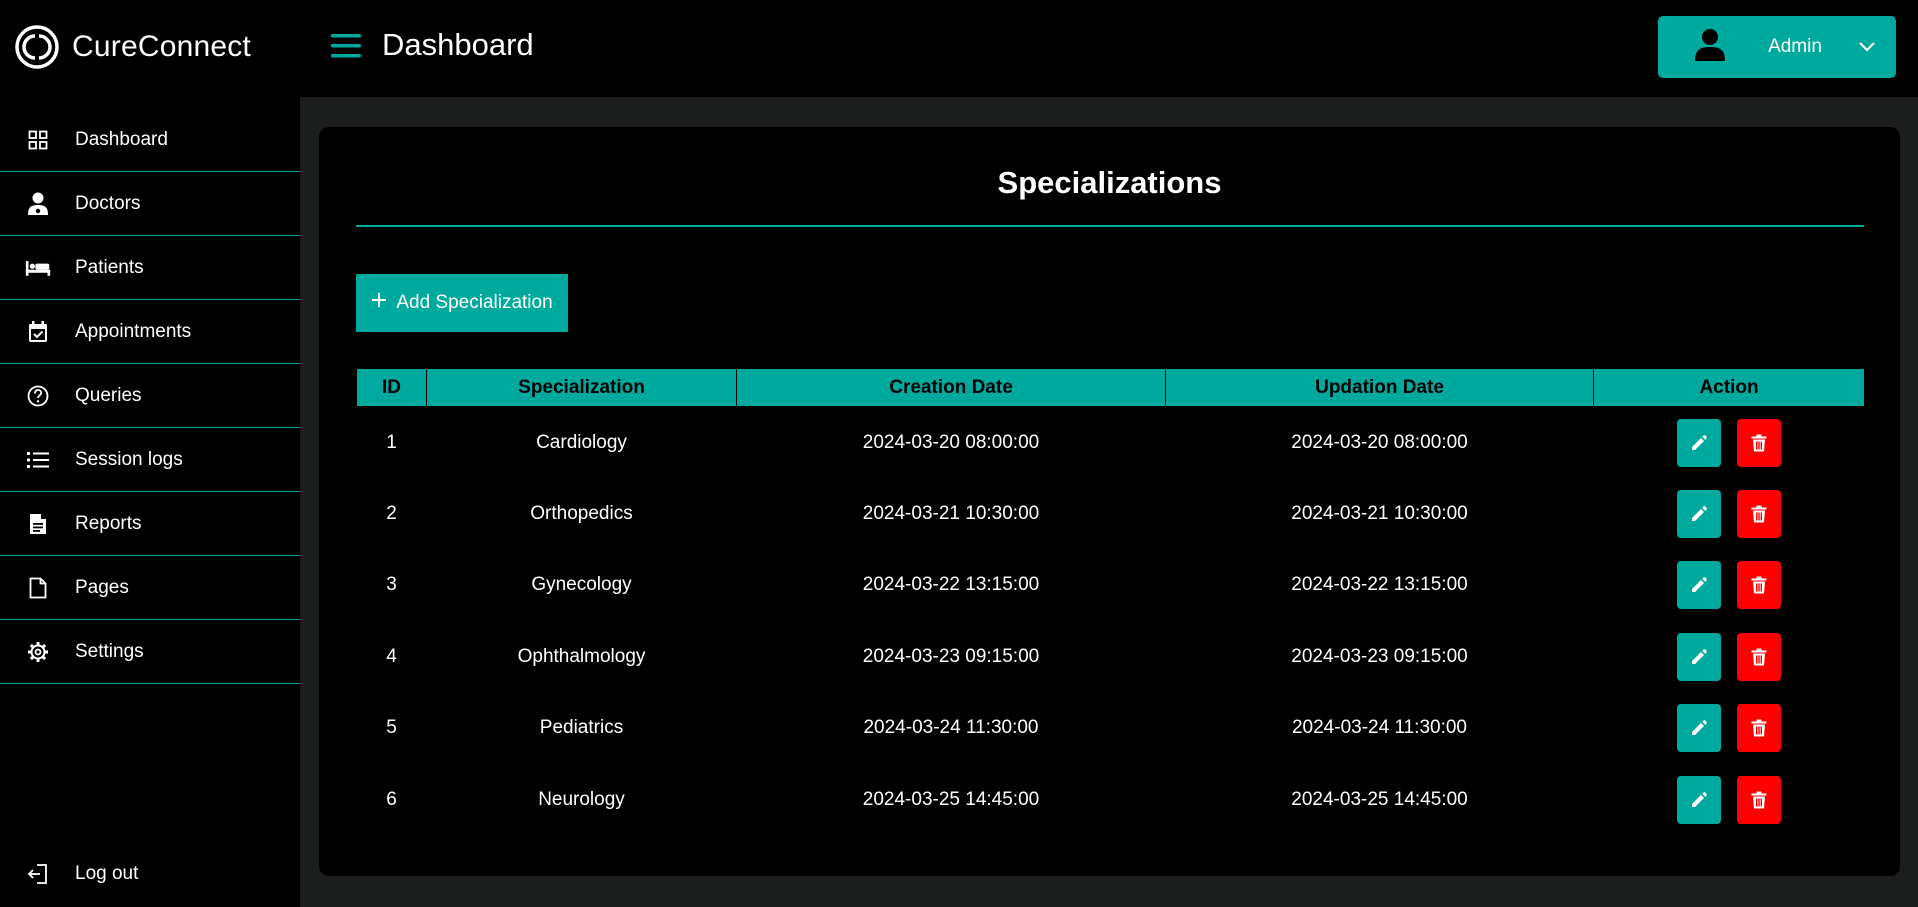  Describe the element at coordinates (959, 48) in the screenshot. I see `top-bar: CureConnect Dashboard Admin` at that location.